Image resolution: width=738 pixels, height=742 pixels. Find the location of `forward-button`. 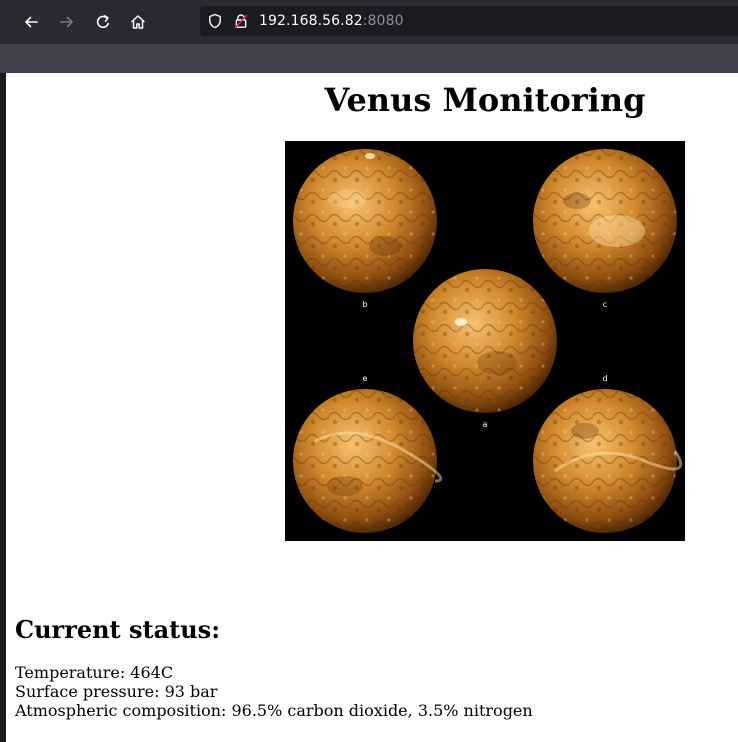

forward-button is located at coordinates (67, 22).